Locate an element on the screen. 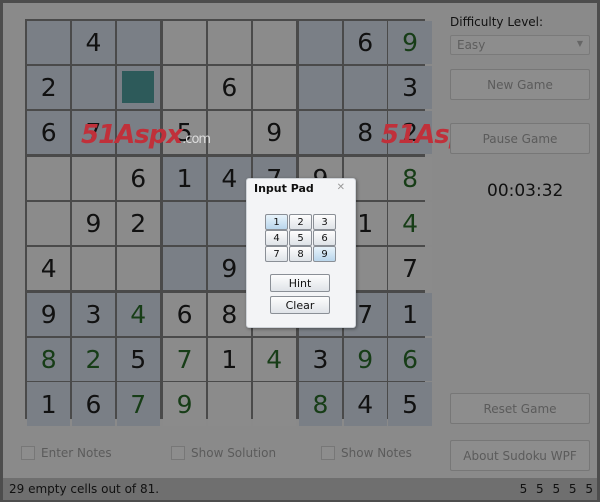  close-icon: ✕ is located at coordinates (341, 187).